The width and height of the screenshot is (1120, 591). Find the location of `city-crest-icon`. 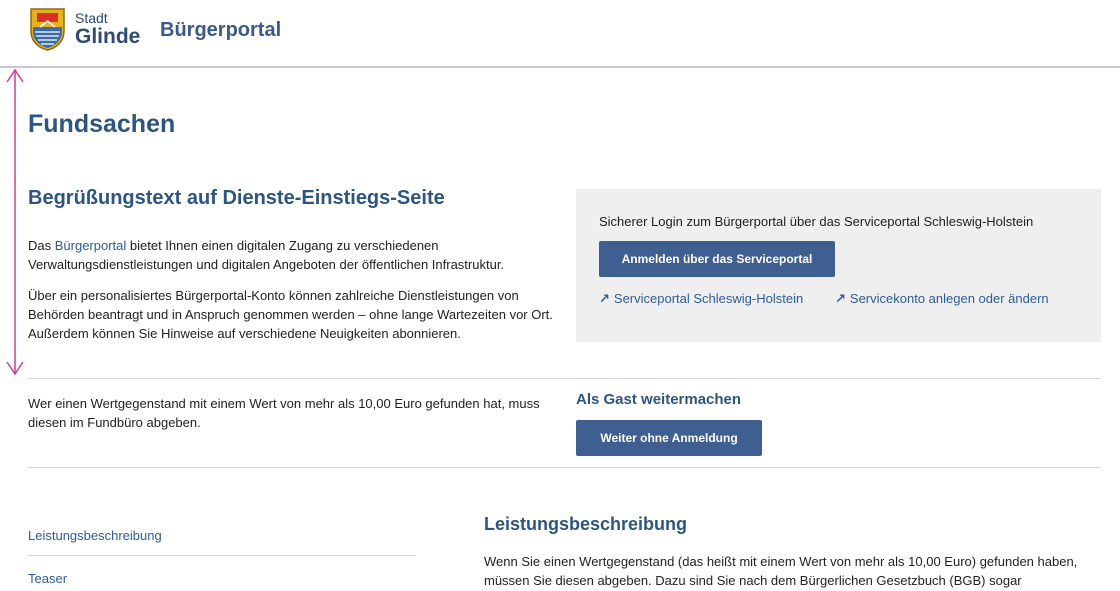

city-crest-icon is located at coordinates (47, 29).